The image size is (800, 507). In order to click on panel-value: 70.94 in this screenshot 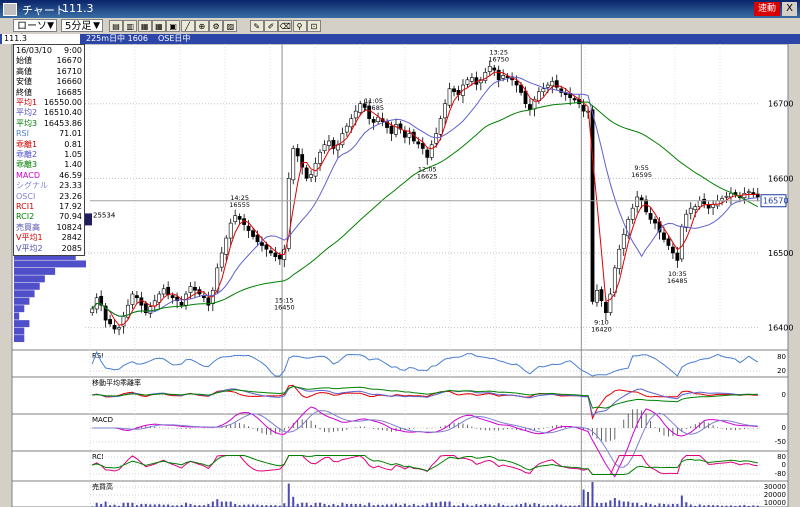, I will do `click(70, 217)`.